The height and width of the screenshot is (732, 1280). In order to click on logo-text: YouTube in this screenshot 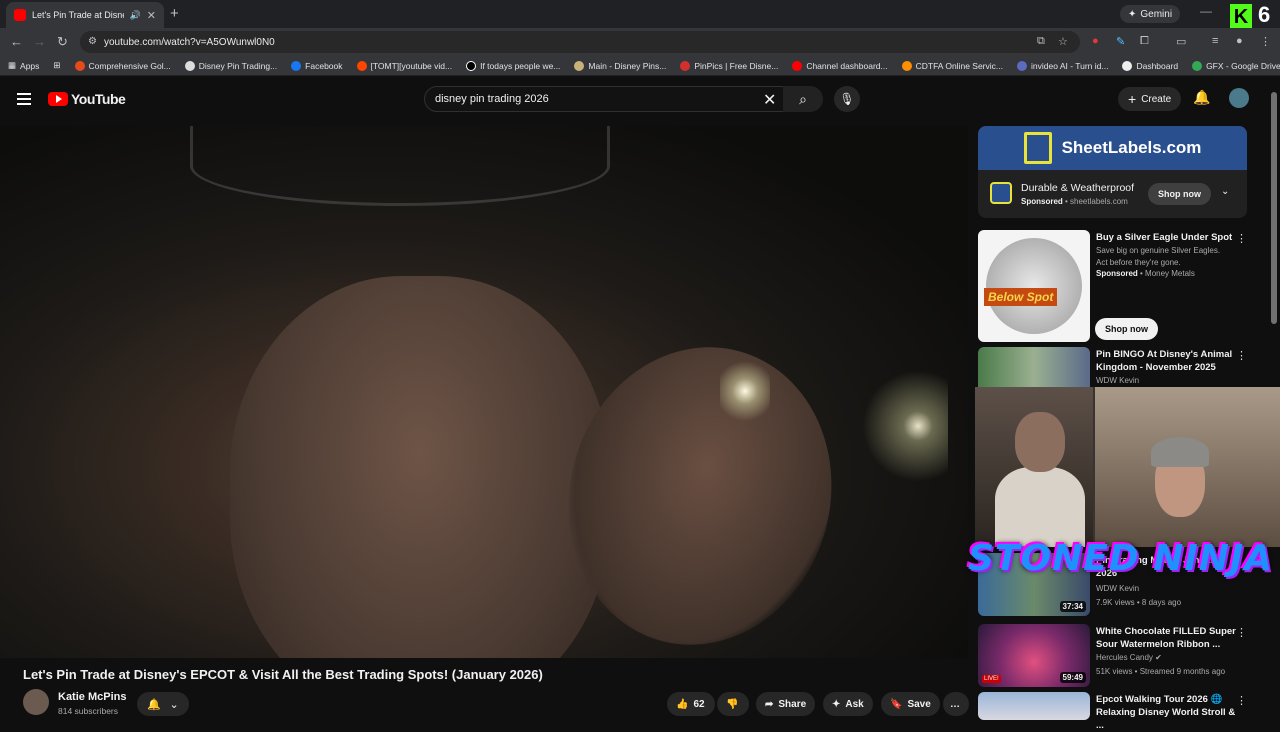, I will do `click(98, 99)`.